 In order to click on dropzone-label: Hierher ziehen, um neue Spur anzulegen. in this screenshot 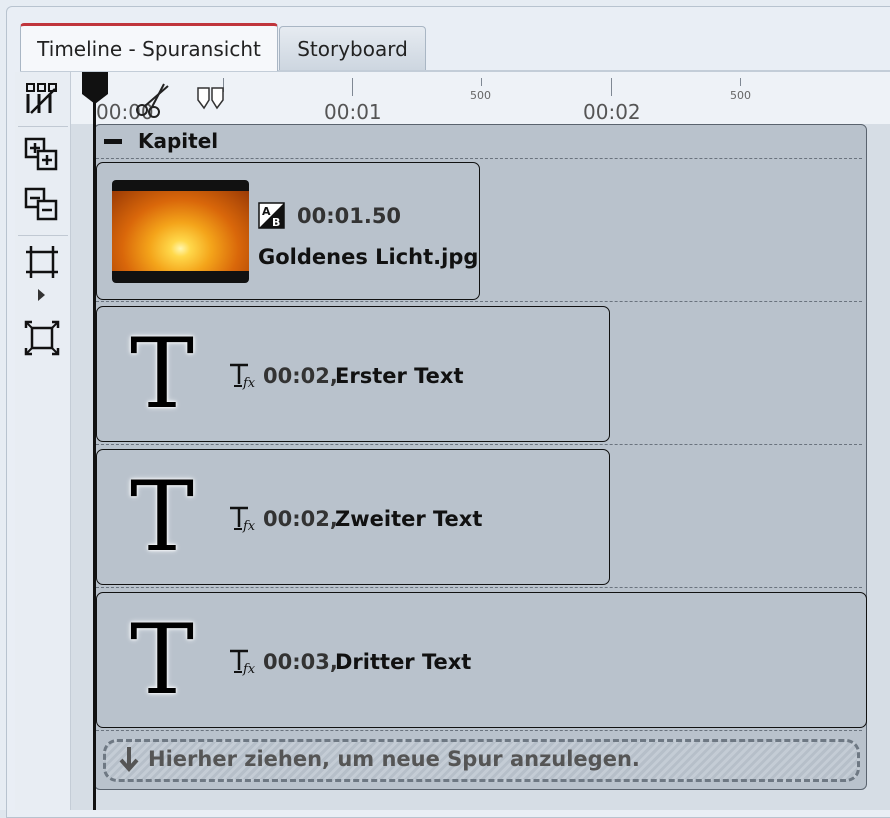, I will do `click(394, 759)`.